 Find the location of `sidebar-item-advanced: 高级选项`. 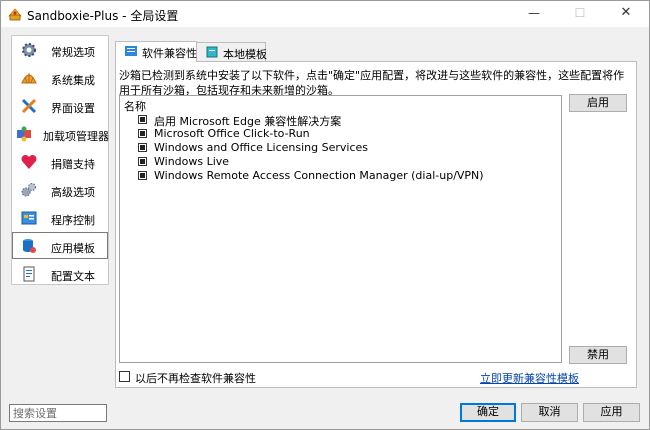

sidebar-item-advanced: 高级选项 is located at coordinates (60, 189).